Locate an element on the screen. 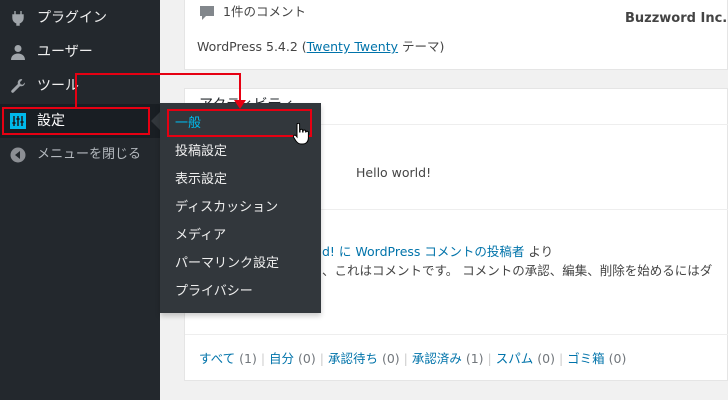 The width and height of the screenshot is (728, 400). sidebar-item-label: 設定 is located at coordinates (51, 121).